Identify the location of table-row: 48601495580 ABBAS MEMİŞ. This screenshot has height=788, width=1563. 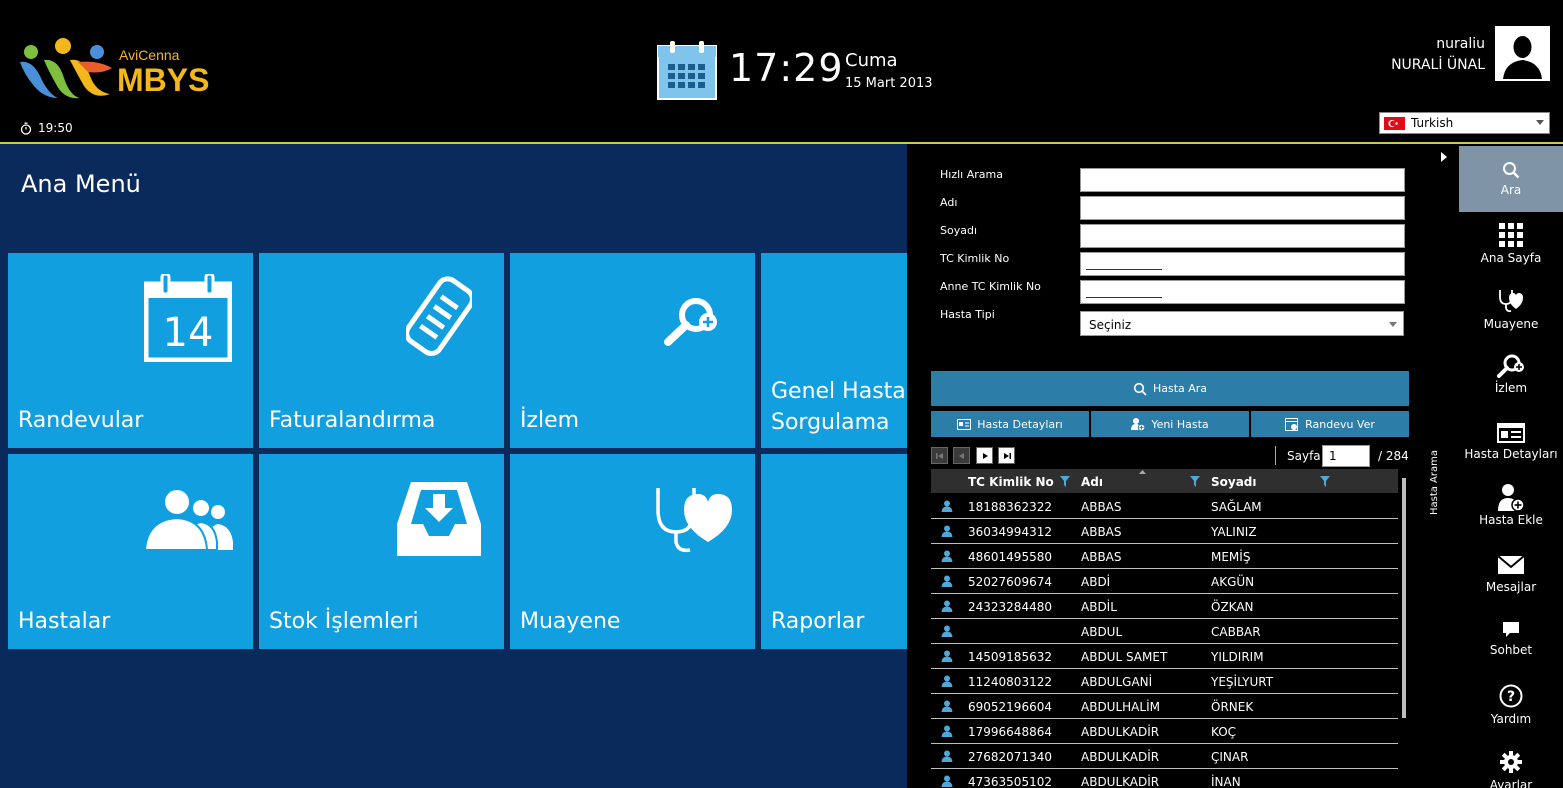
(1164, 556).